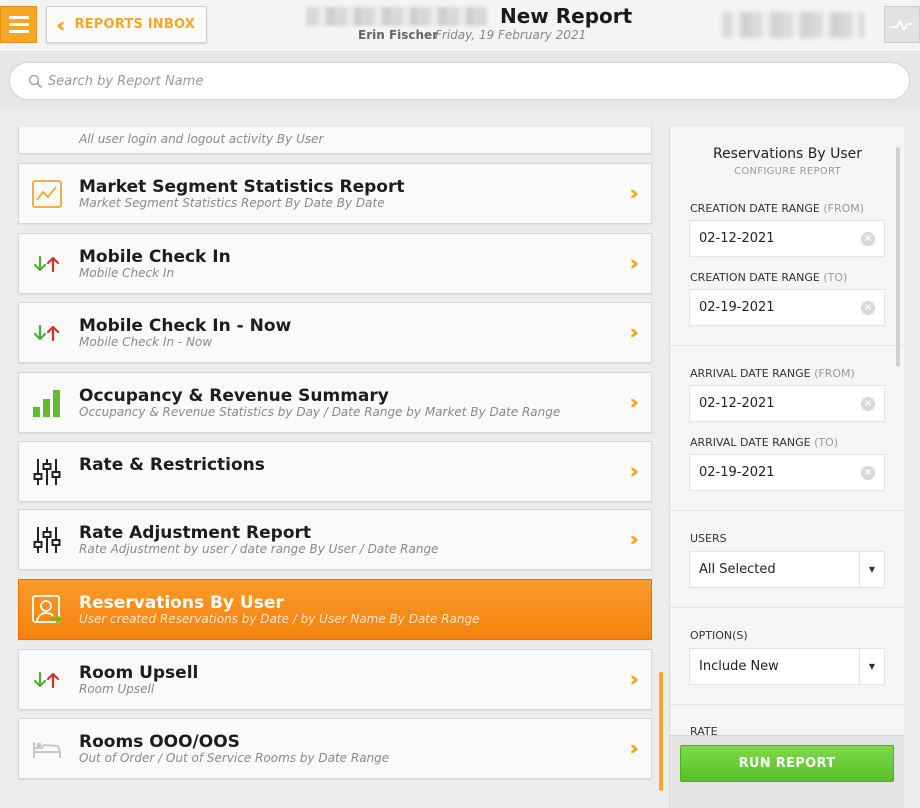  What do you see at coordinates (117, 689) in the screenshot?
I see `report-item-subtitle: Room Upsell` at bounding box center [117, 689].